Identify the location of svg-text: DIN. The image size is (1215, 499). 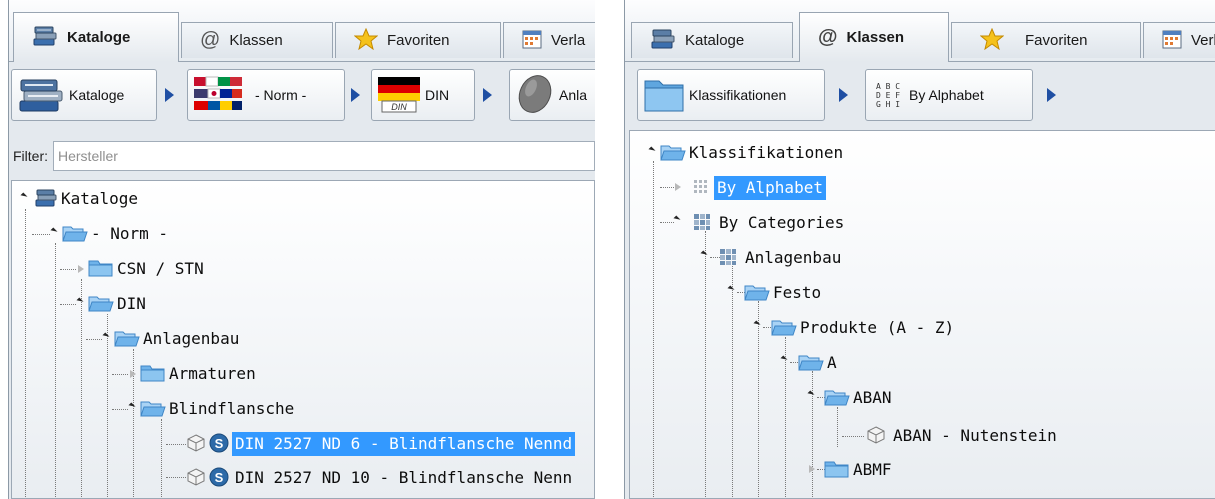
(399, 107).